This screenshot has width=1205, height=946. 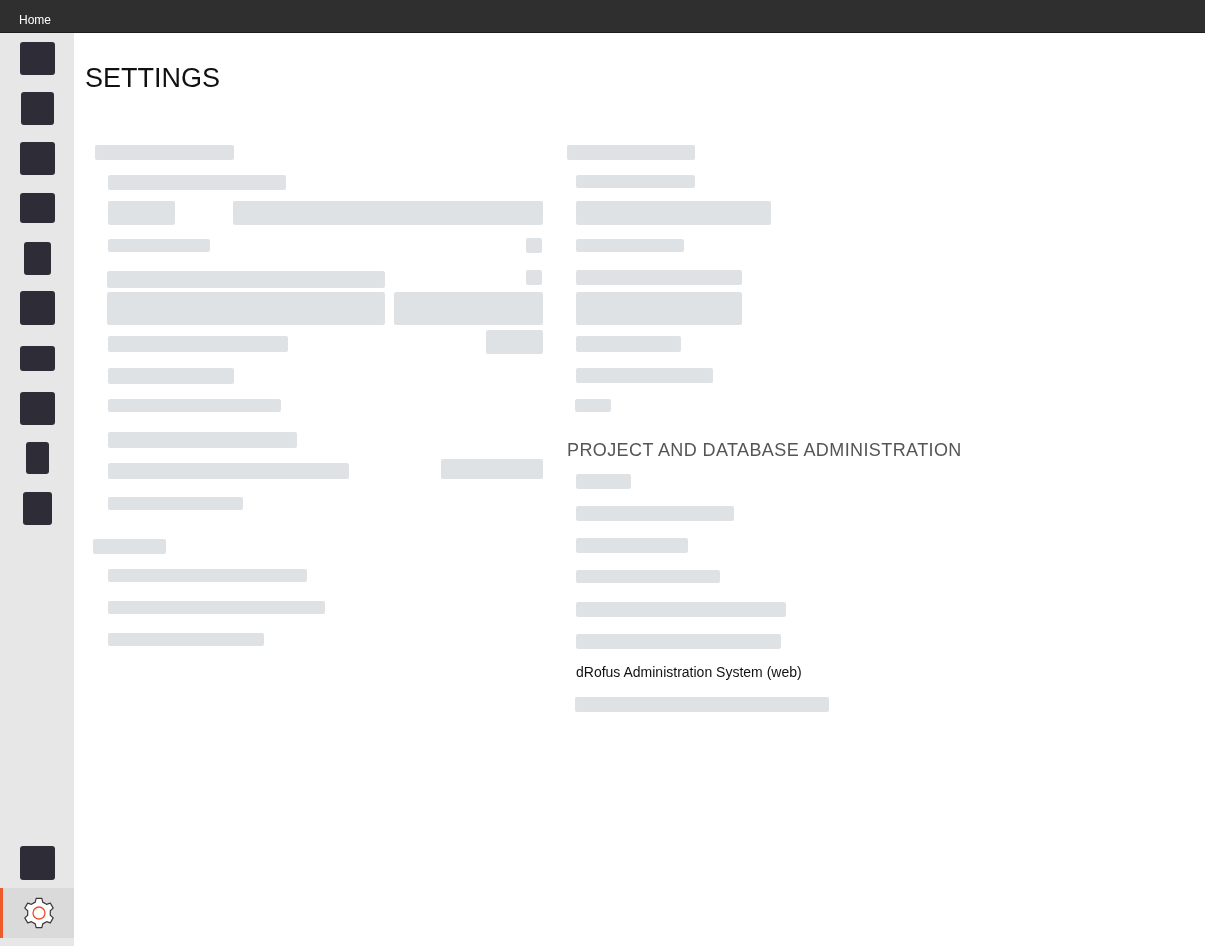 I want to click on settings-icon, so click(x=38, y=913).